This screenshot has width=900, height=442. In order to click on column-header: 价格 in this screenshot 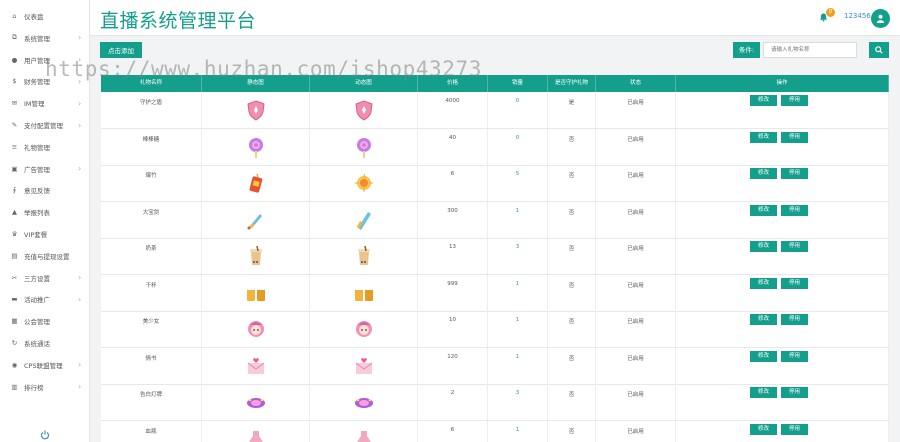, I will do `click(453, 83)`.